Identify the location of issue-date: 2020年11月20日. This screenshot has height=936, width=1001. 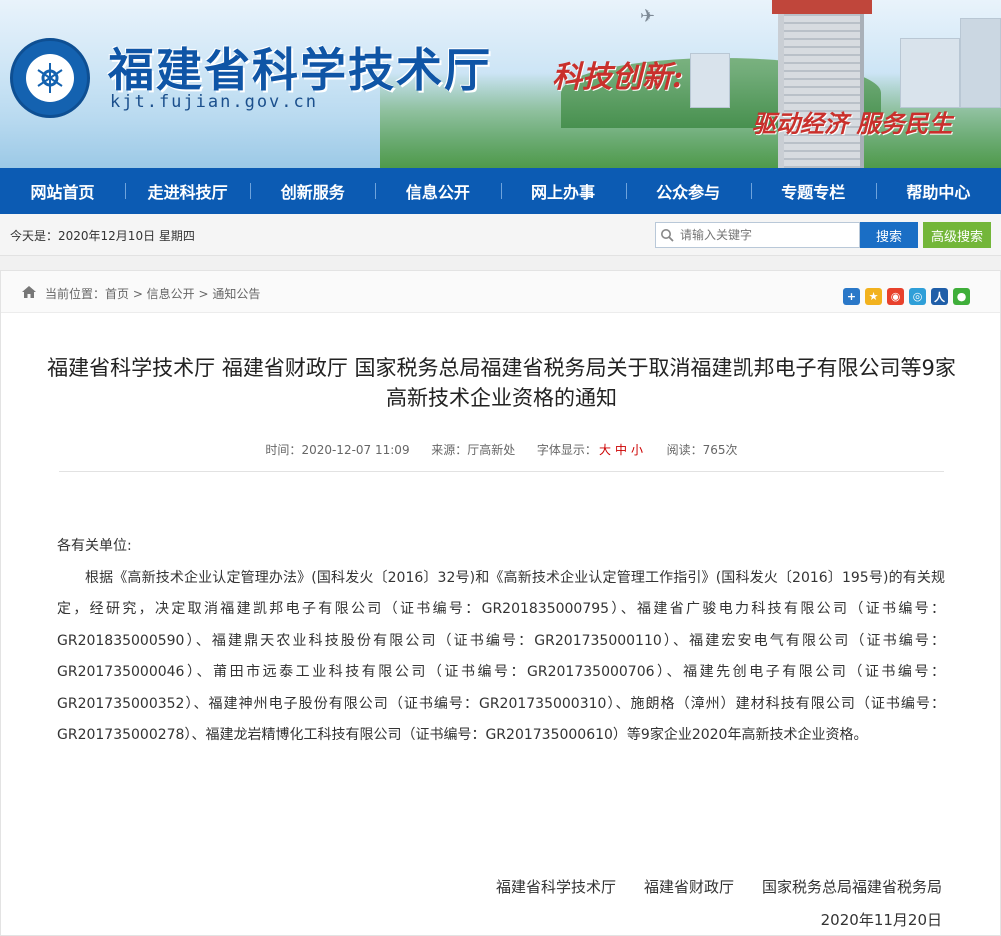
(881, 920).